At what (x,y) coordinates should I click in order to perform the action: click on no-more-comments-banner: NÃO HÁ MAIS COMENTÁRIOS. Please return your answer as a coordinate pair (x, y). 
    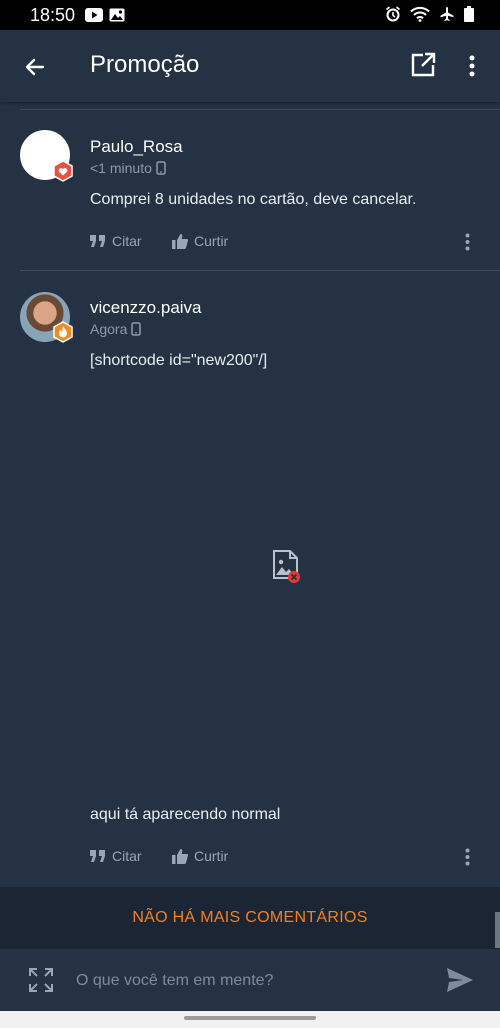
    Looking at the image, I should click on (250, 918).